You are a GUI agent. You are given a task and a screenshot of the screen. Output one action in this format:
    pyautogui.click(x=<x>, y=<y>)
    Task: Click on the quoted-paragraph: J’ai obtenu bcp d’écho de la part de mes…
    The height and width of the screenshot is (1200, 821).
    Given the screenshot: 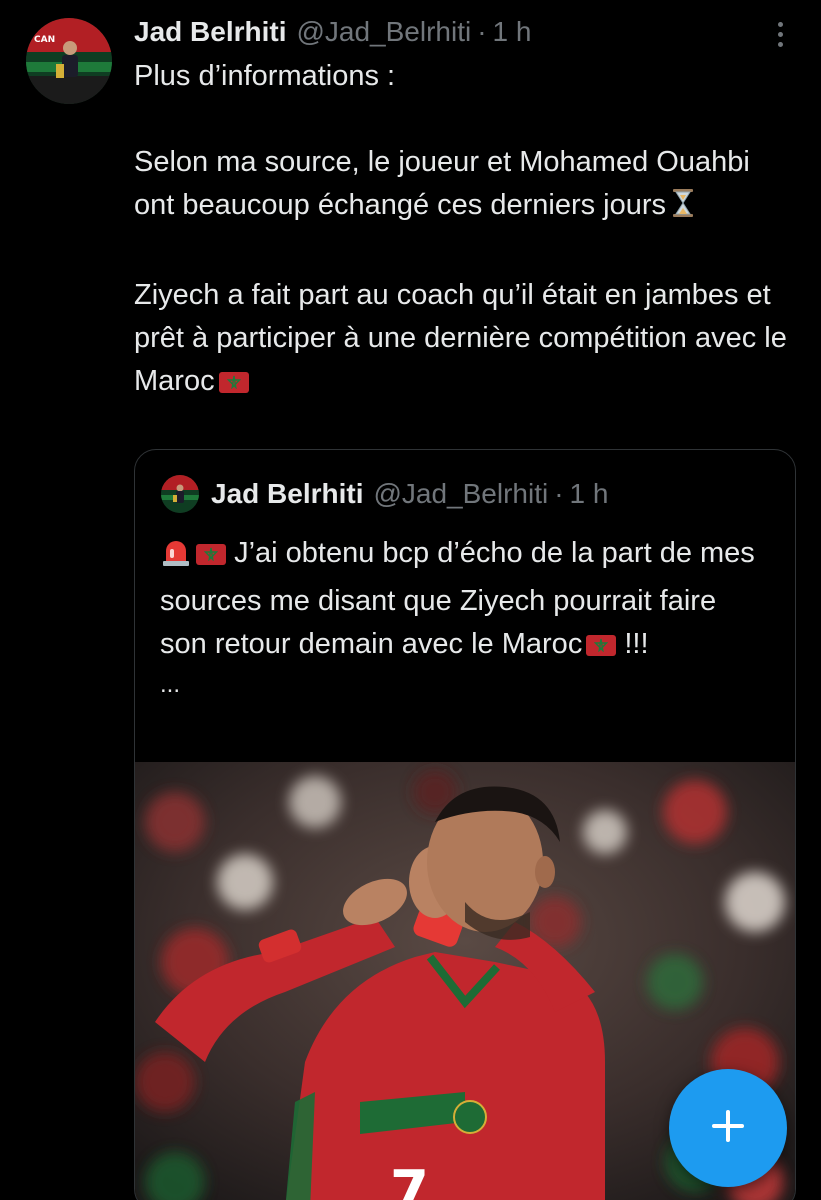 What is the action you would take?
    pyautogui.click(x=465, y=599)
    